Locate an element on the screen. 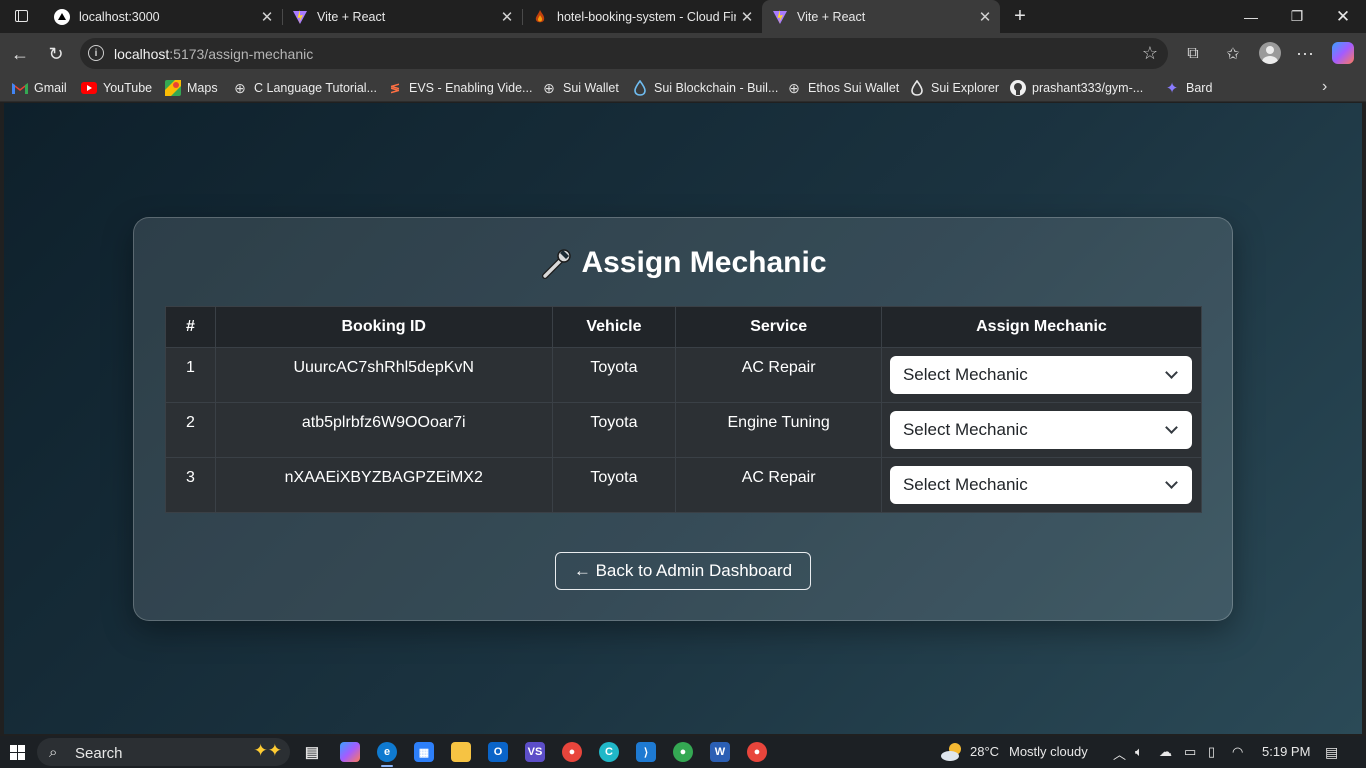 The height and width of the screenshot is (768, 1366). tab-title: localhost:3000 is located at coordinates (119, 16).